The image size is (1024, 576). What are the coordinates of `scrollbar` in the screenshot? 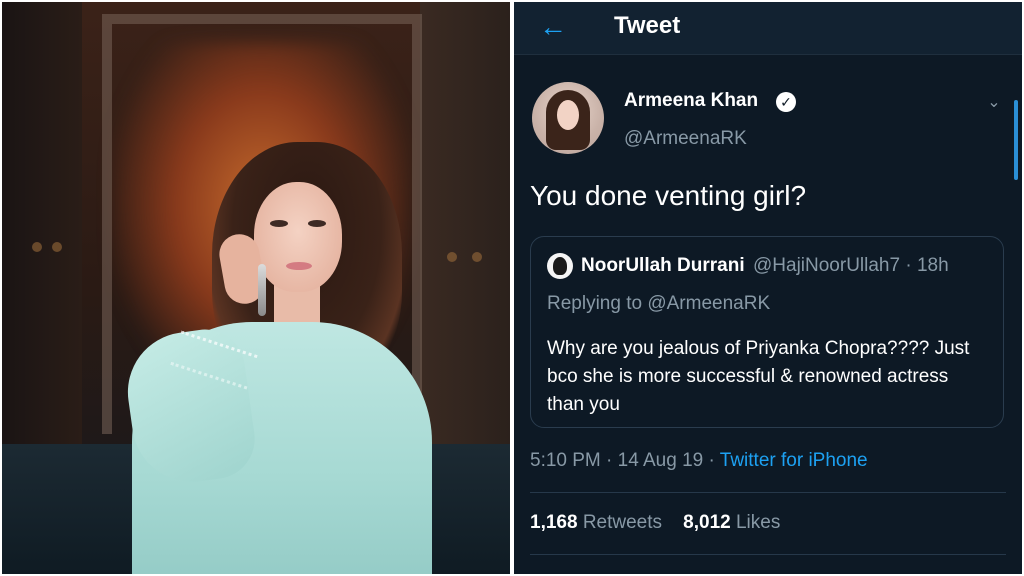 It's located at (1016, 140).